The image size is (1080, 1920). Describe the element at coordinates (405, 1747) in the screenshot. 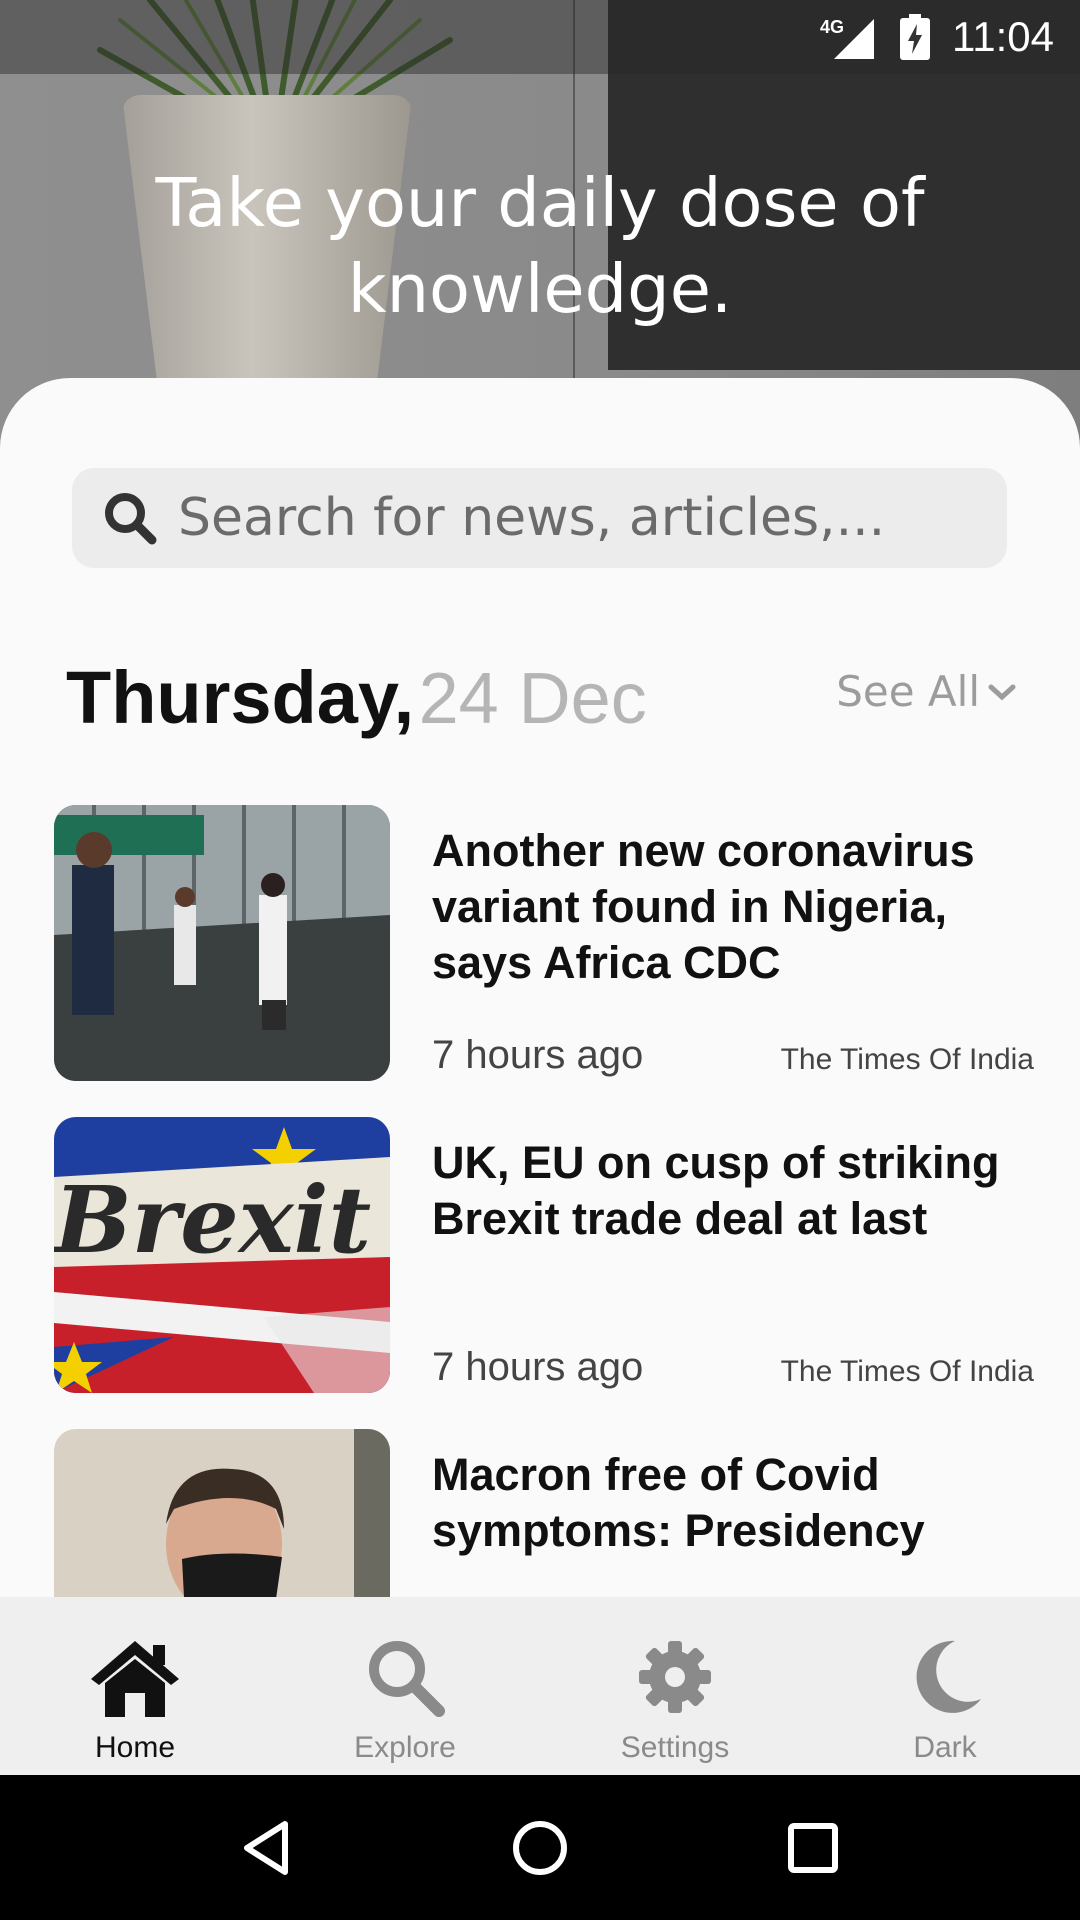

I see `nav-label-explore: Explore` at that location.